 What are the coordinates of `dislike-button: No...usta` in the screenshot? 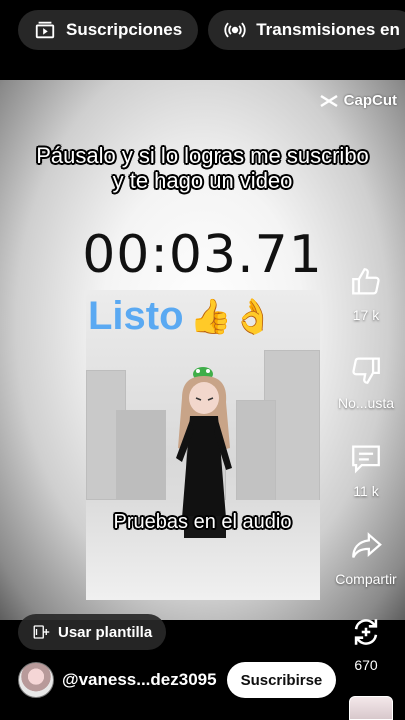 It's located at (366, 382).